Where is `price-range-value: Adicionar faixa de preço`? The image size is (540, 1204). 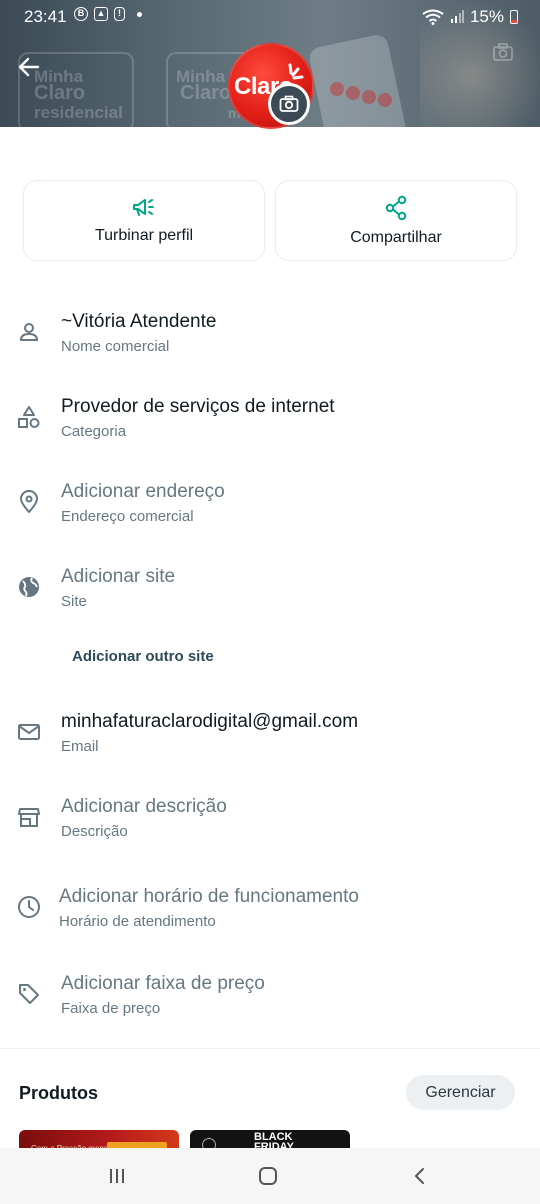
price-range-value: Adicionar faixa de preço is located at coordinates (163, 983).